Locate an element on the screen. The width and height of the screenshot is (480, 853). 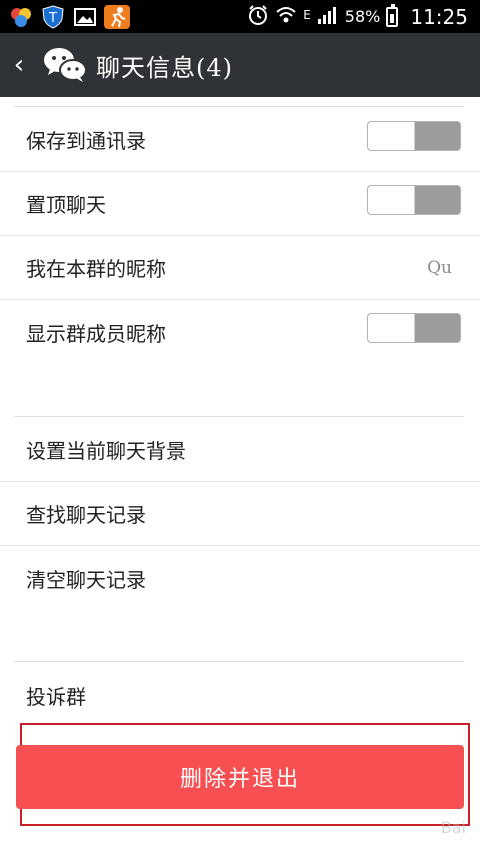
row-set-chat-background: 设置当前聊天背景 is located at coordinates (240, 450).